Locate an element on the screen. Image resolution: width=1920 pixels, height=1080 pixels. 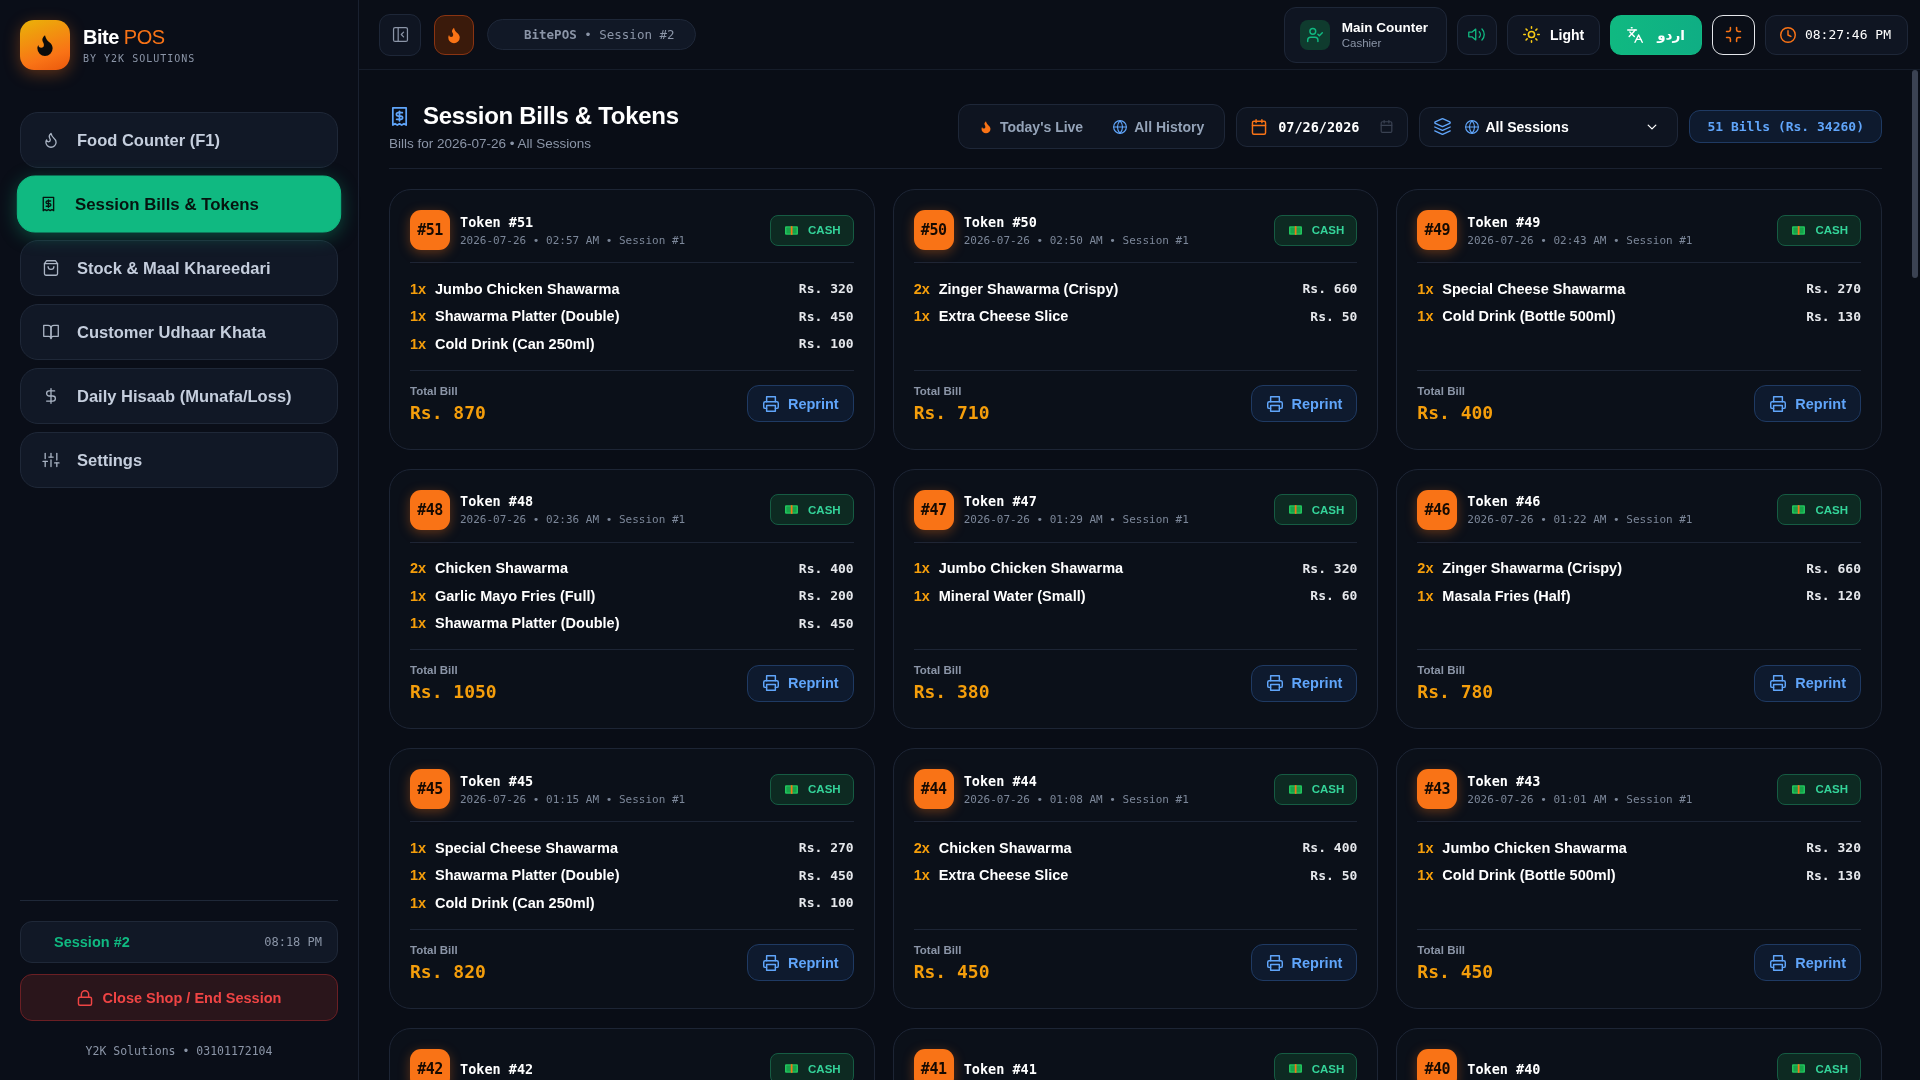
receipt-icon is located at coordinates (399, 116).